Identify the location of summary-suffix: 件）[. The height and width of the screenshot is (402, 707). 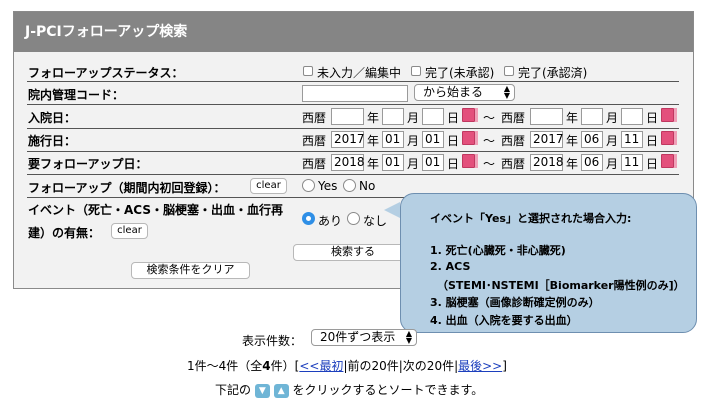
(285, 366).